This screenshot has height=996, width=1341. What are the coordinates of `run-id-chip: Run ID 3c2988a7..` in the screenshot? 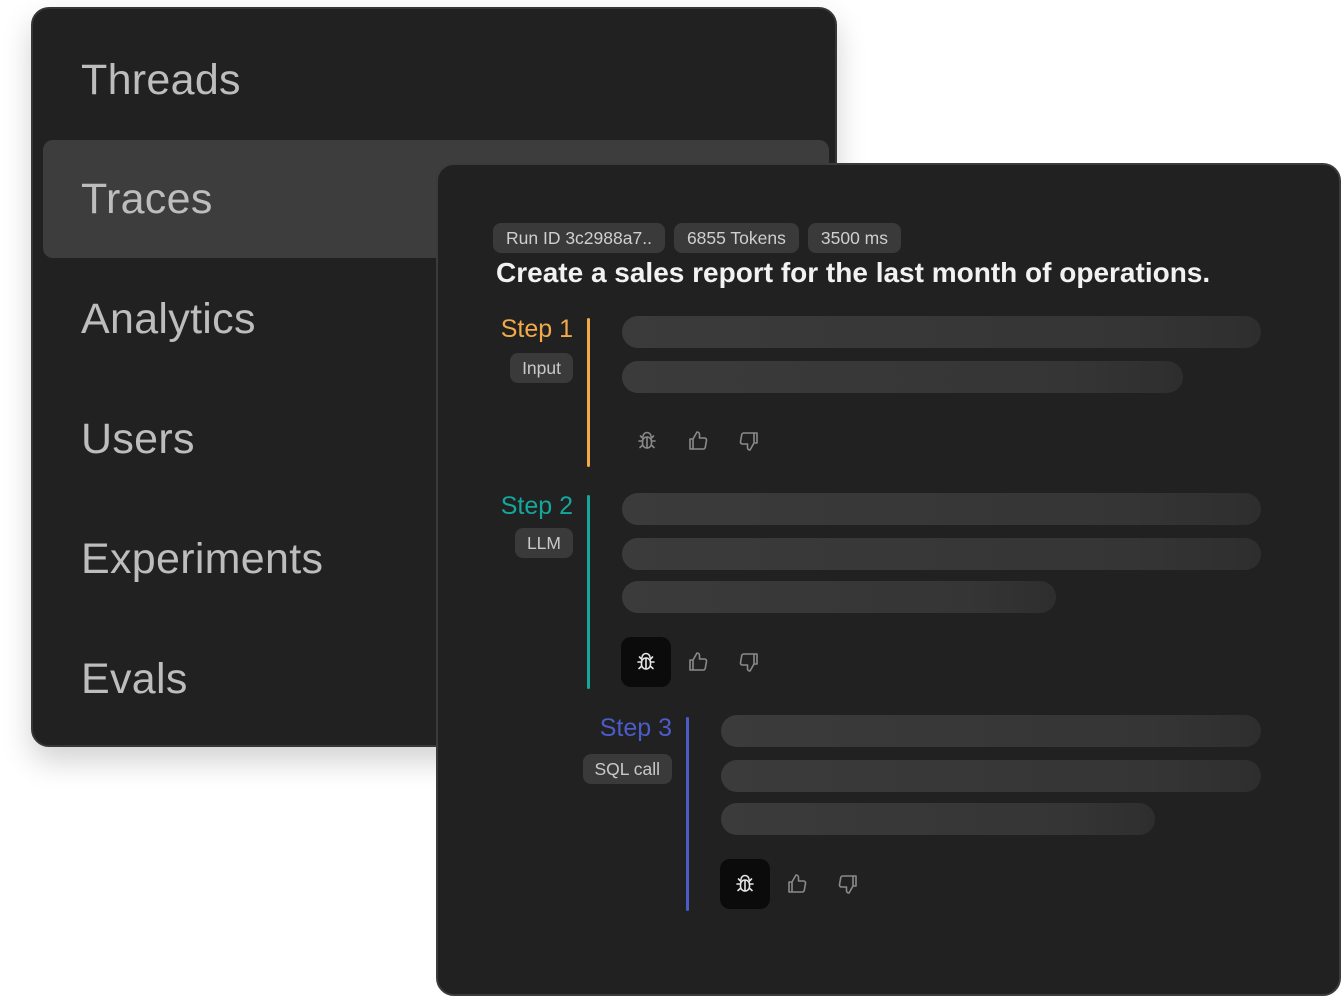 It's located at (579, 238).